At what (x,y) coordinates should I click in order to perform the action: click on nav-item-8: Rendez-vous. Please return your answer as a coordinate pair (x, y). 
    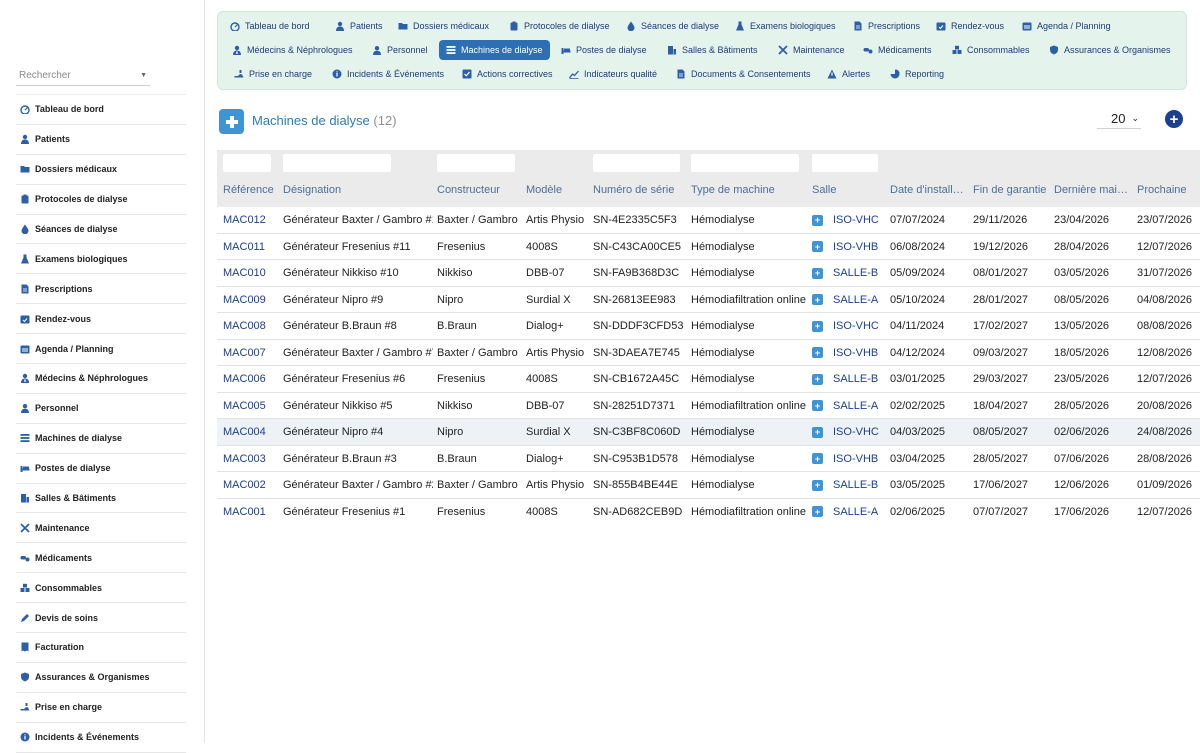
    Looking at the image, I should click on (970, 26).